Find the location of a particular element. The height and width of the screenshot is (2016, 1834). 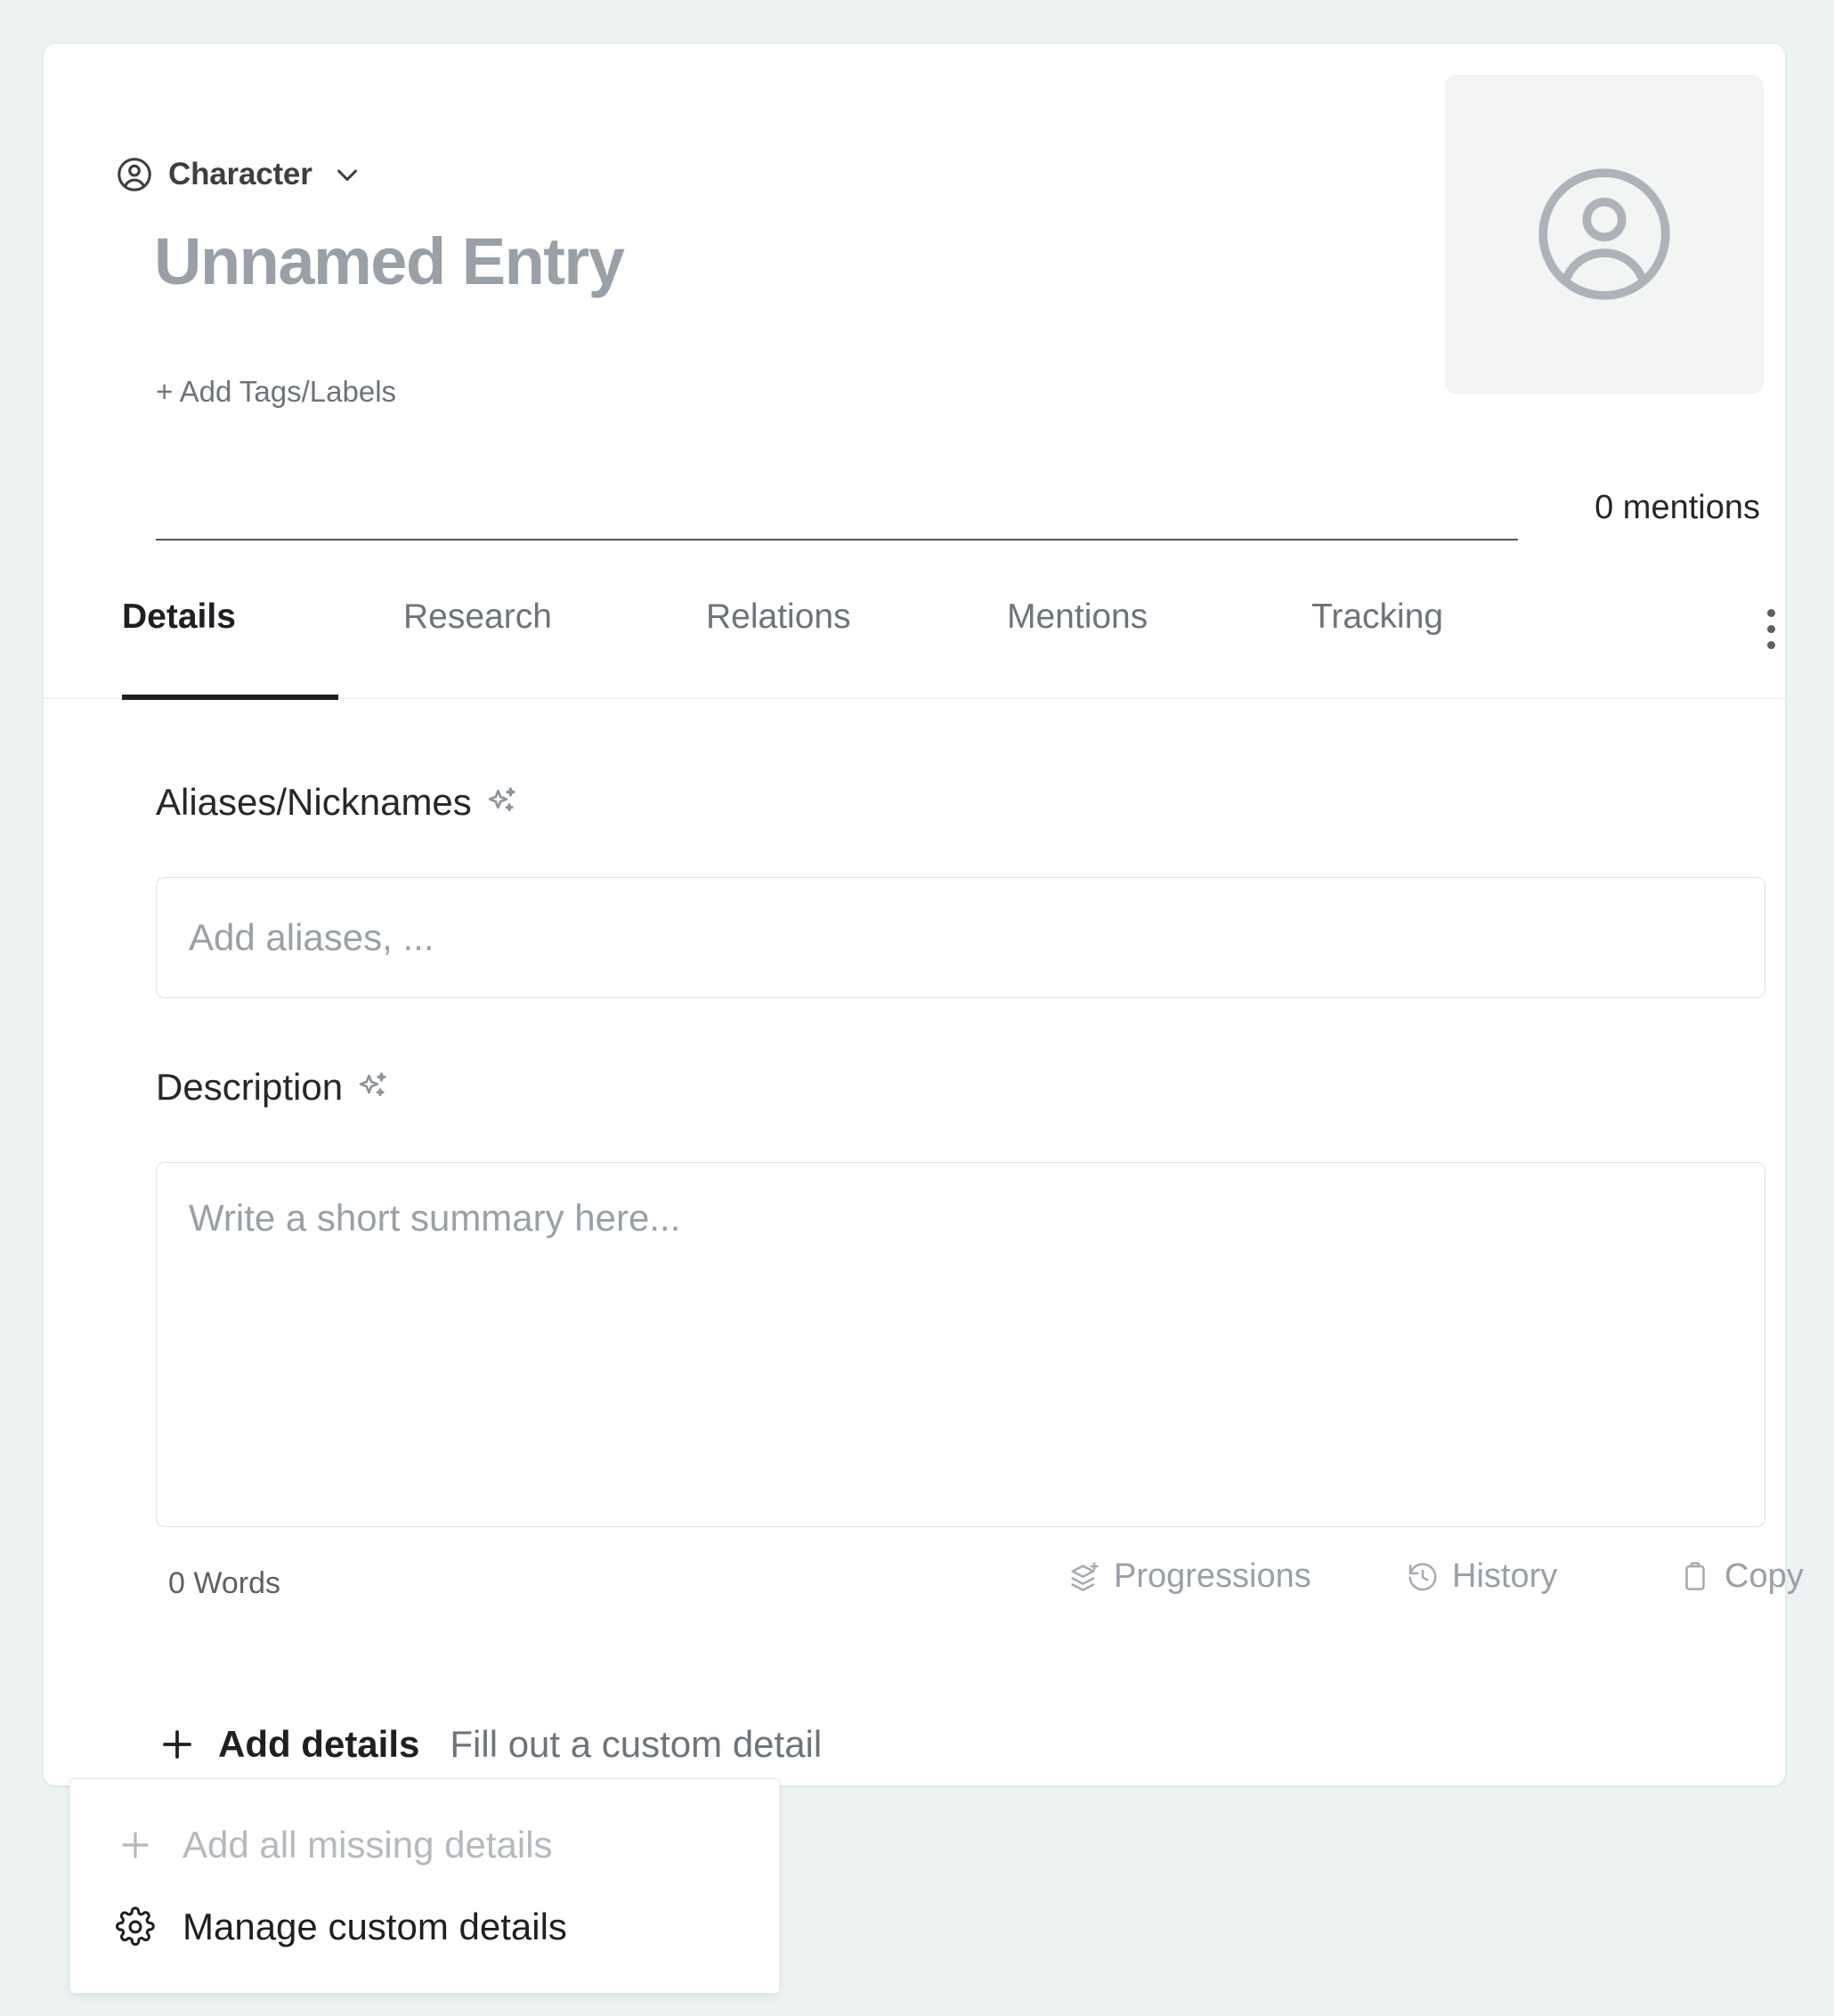

menu-item-label: Manage custom details is located at coordinates (375, 1927).